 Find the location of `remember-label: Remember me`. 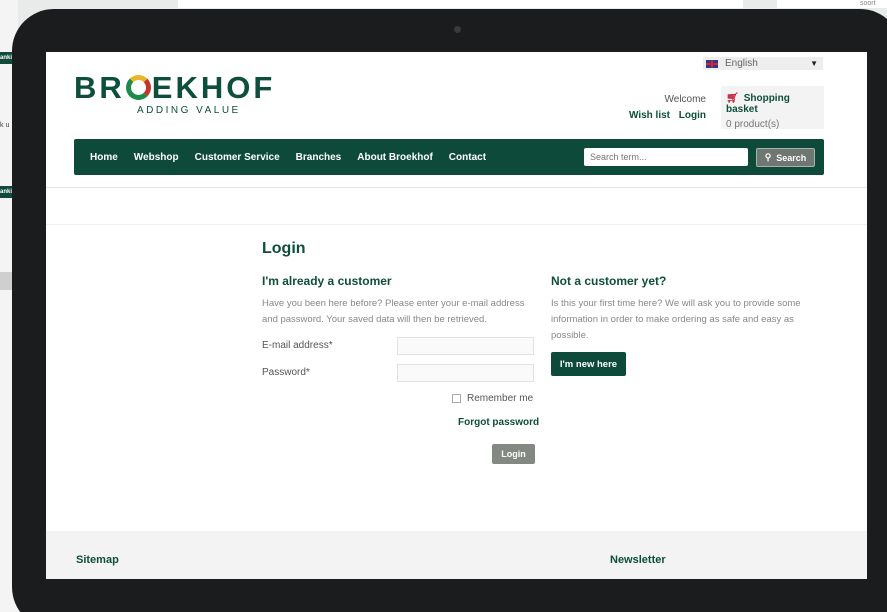

remember-label: Remember me is located at coordinates (500, 398).